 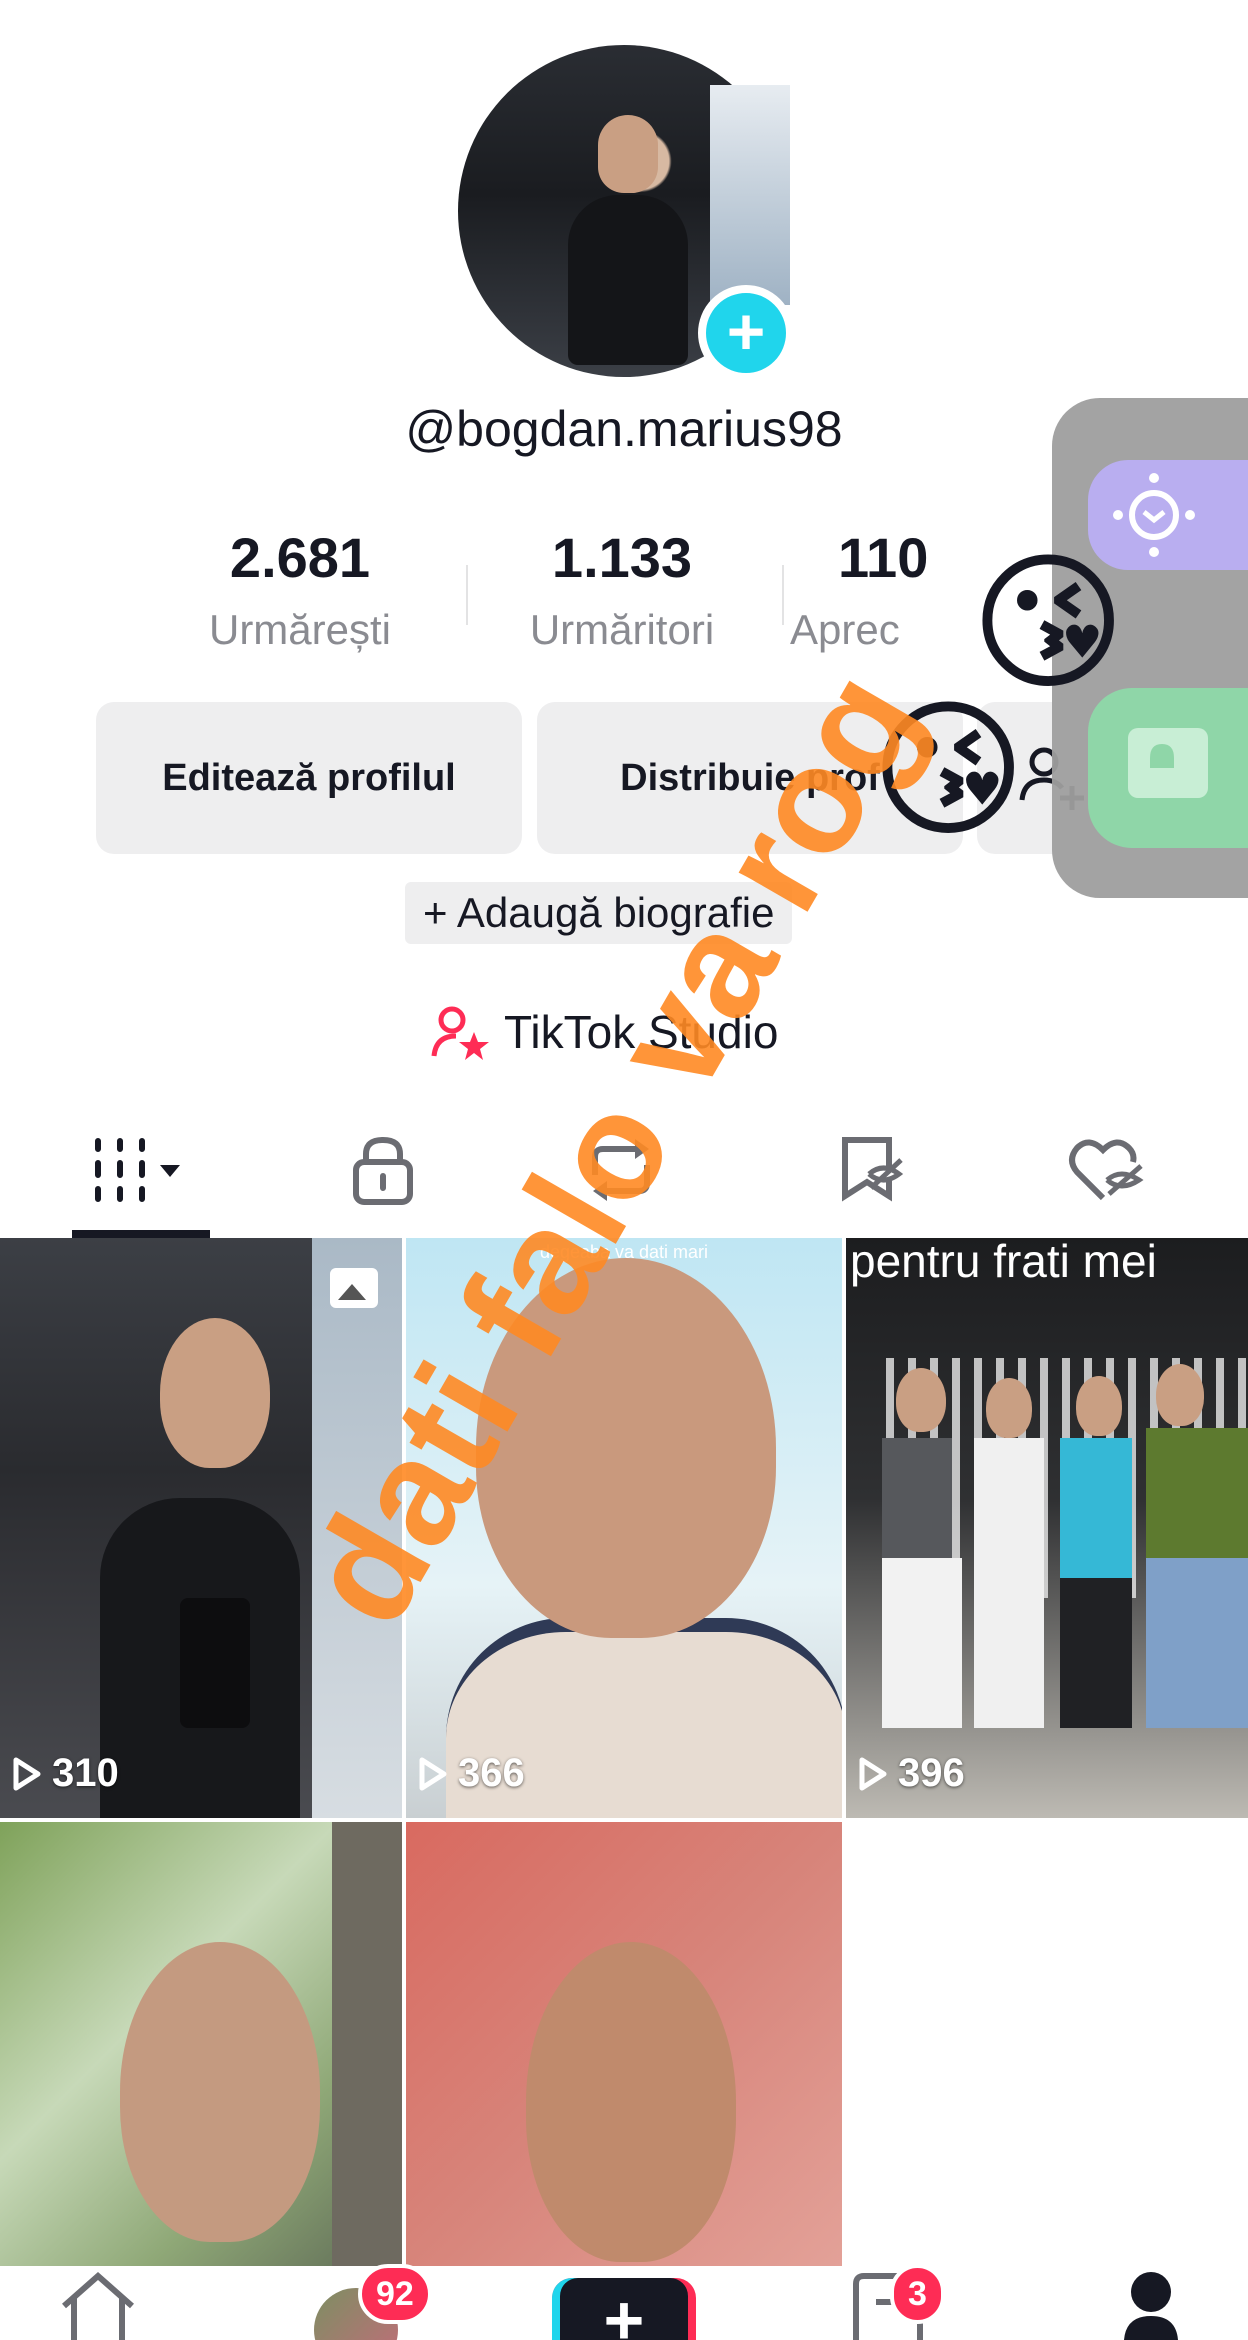 I want to click on nav-home, so click(x=98, y=2303).